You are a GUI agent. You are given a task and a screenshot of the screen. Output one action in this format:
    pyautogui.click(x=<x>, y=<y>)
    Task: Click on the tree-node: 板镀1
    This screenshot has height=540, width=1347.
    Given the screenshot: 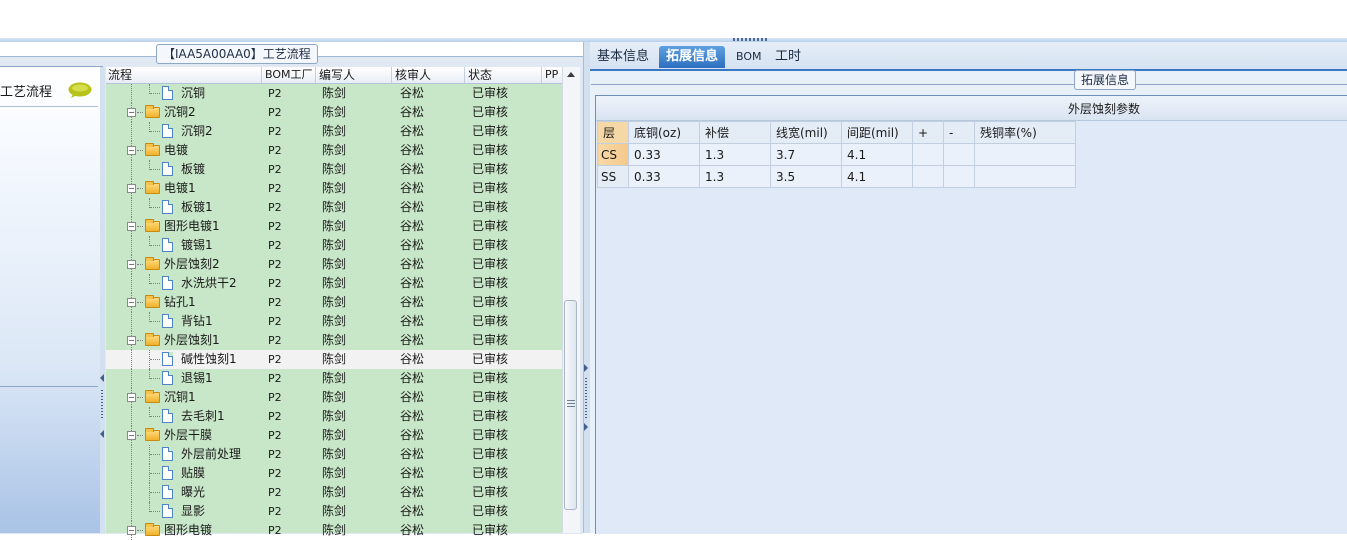 What is the action you would take?
    pyautogui.click(x=184, y=207)
    